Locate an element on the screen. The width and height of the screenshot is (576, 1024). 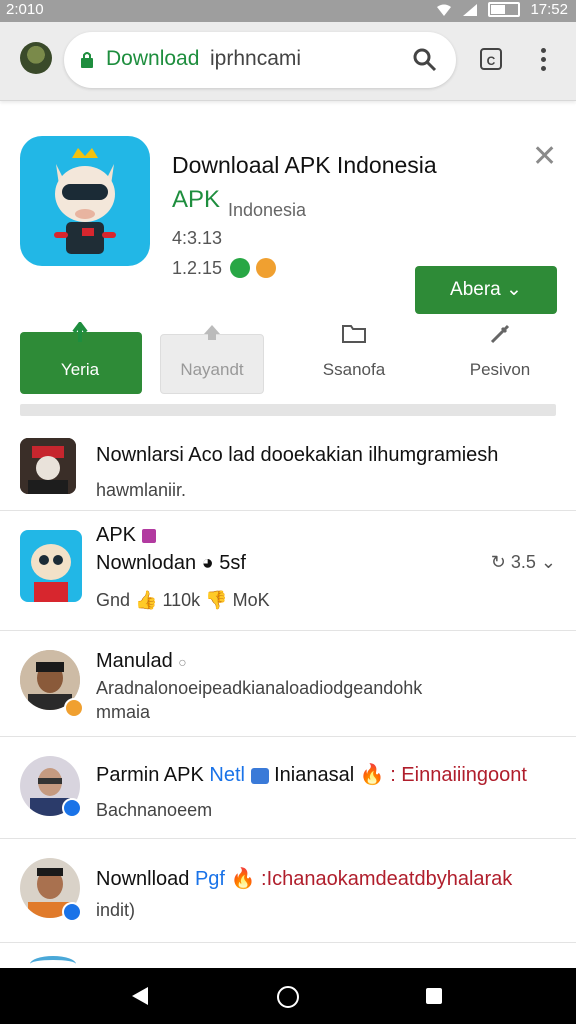
url-path: iprhncami is located at coordinates (256, 58).